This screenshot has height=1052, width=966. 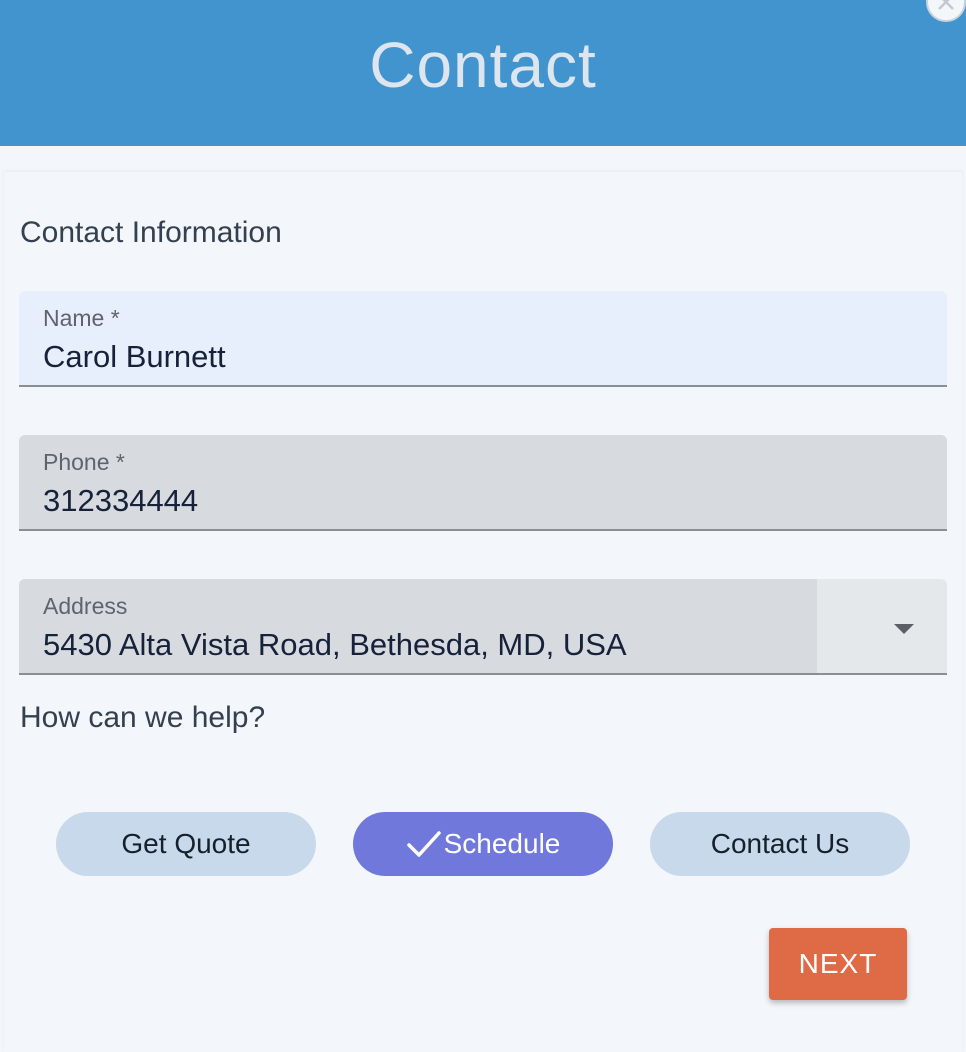 What do you see at coordinates (483, 339) in the screenshot?
I see `name-field: Name * Carol Burnett` at bounding box center [483, 339].